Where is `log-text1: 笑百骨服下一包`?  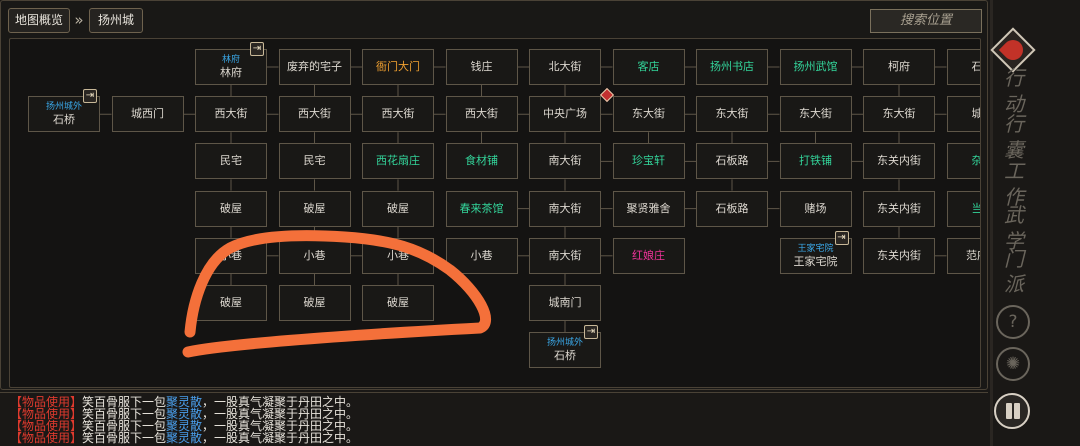 log-text1: 笑百骨服下一包 is located at coordinates (124, 438).